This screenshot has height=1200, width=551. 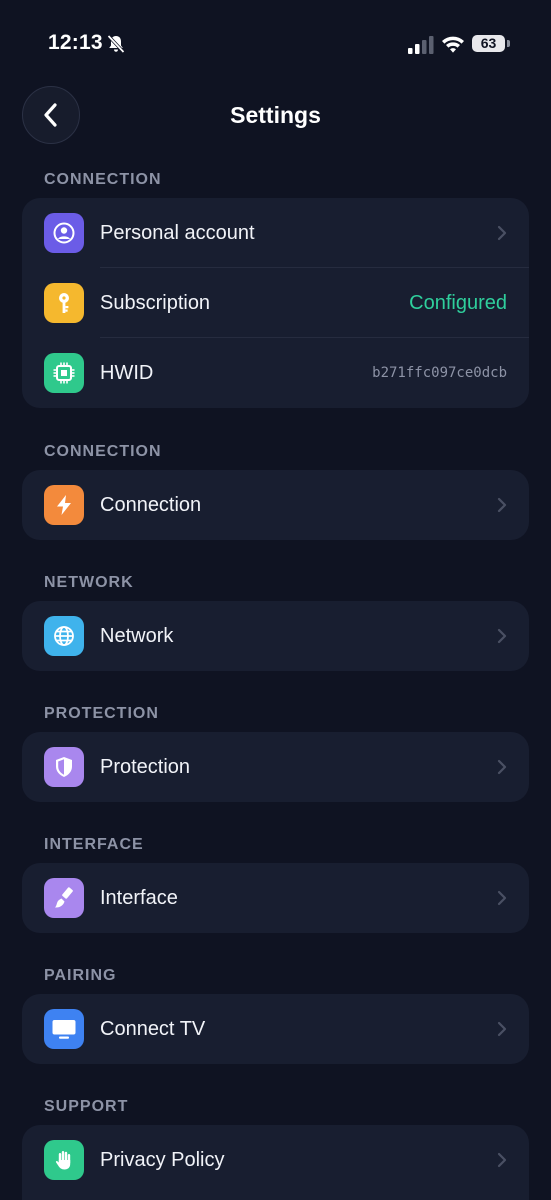 I want to click on shield-icon, so click(x=64, y=767).